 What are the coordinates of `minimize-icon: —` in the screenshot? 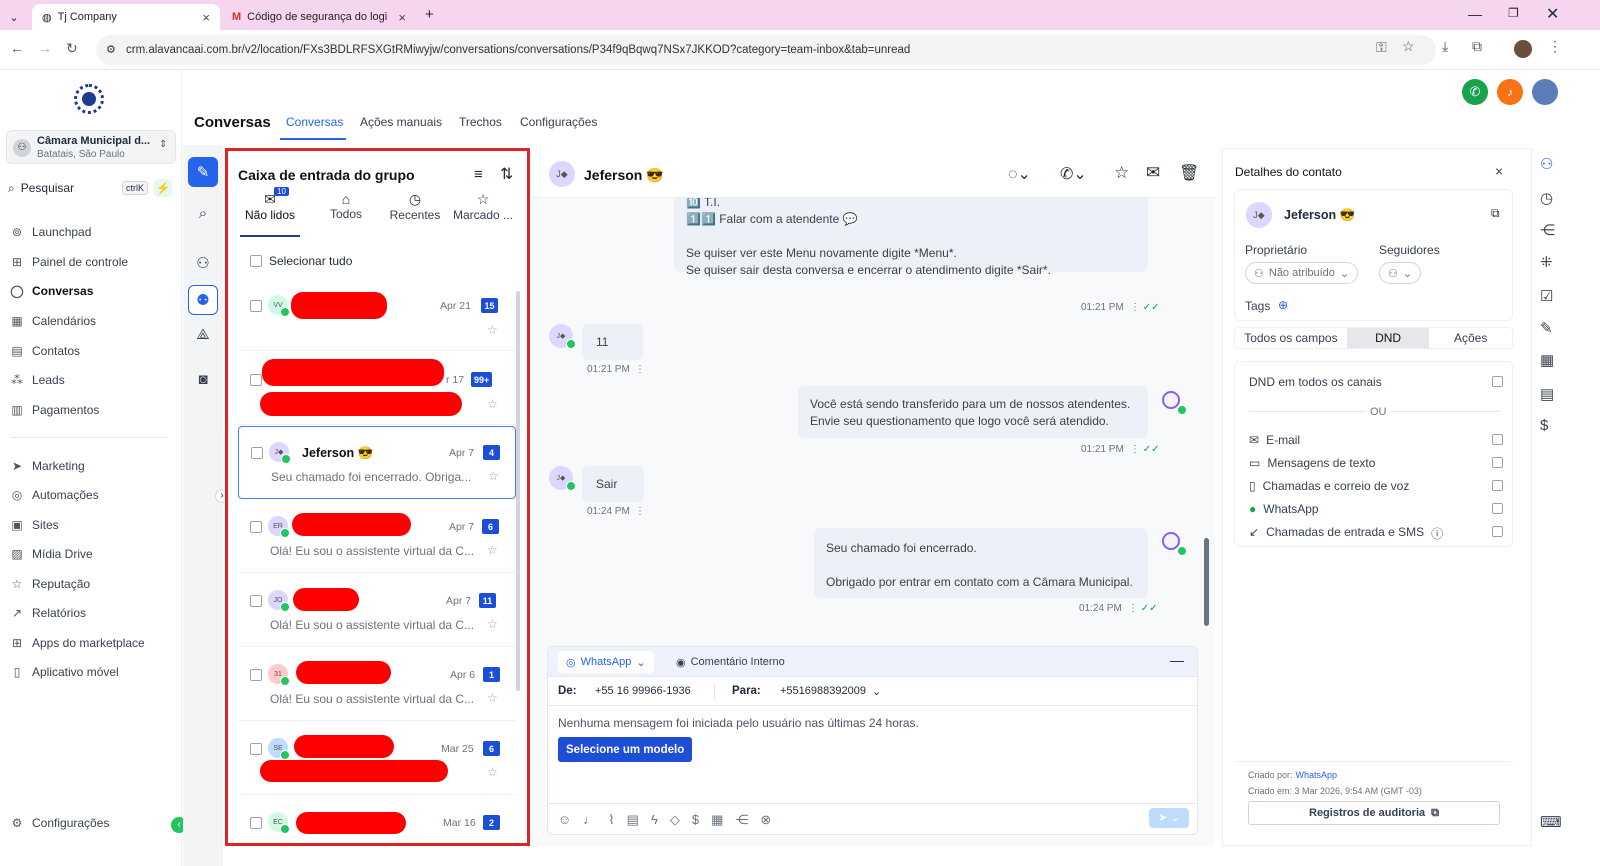 It's located at (1475, 14).